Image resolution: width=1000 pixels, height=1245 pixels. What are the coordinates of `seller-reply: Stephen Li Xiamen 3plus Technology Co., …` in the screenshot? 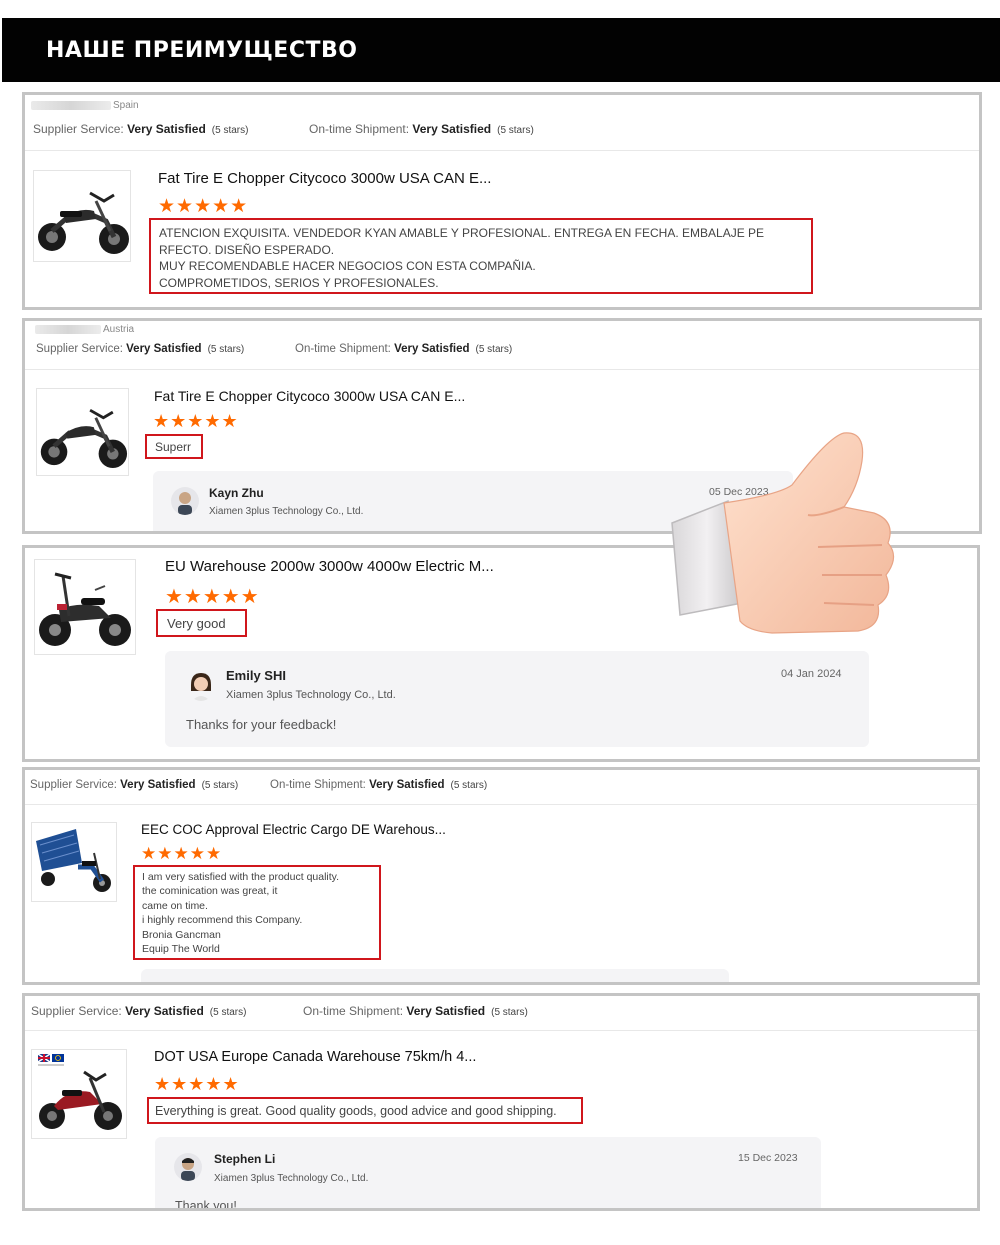 It's located at (488, 1174).